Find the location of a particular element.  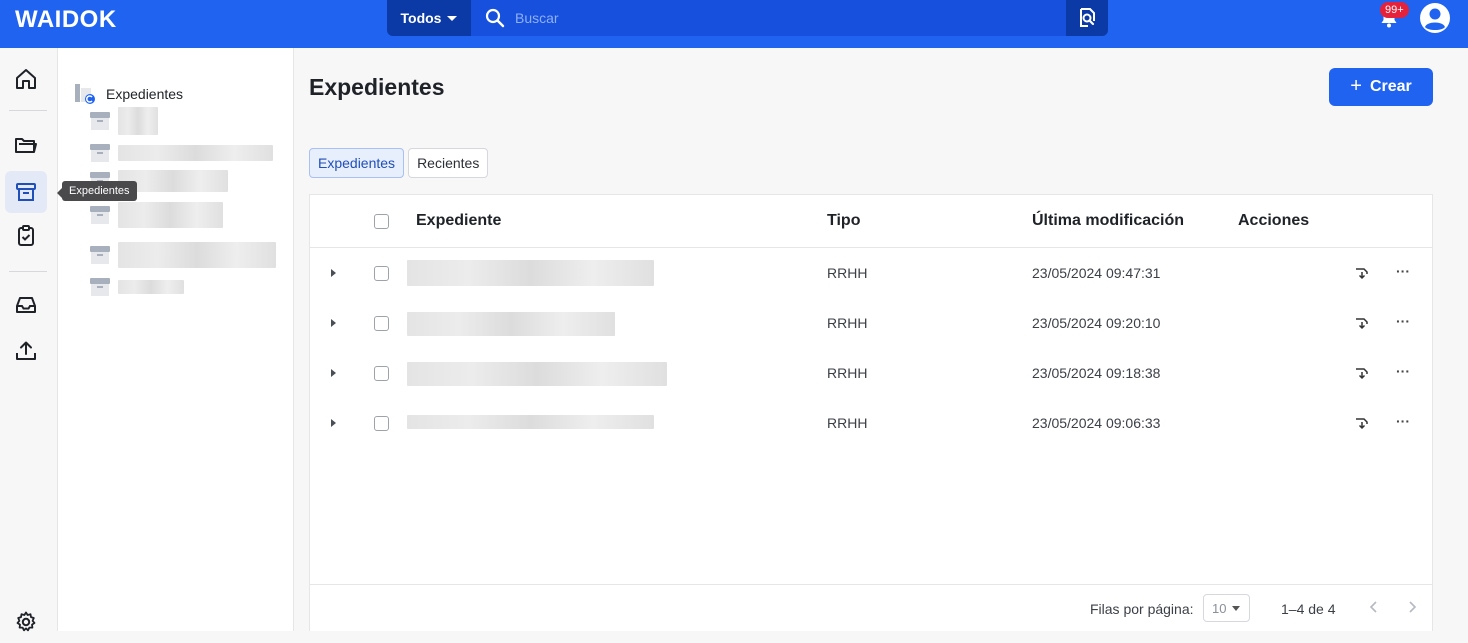

view-tabs: Expedientes Recientes is located at coordinates (399, 163).